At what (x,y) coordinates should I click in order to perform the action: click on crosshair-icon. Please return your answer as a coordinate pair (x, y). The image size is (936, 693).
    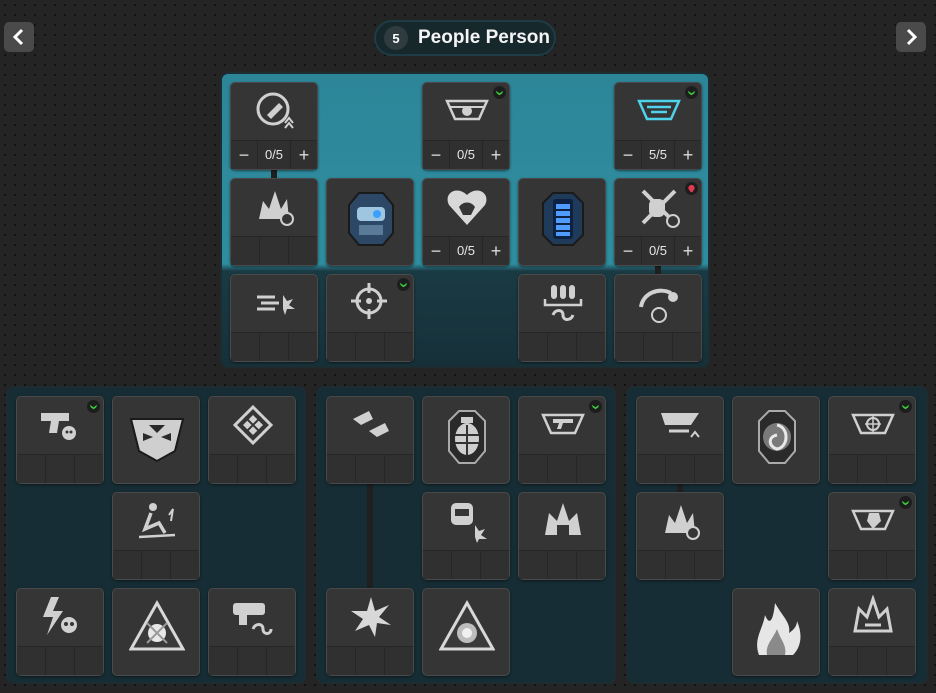
    Looking at the image, I should click on (371, 303).